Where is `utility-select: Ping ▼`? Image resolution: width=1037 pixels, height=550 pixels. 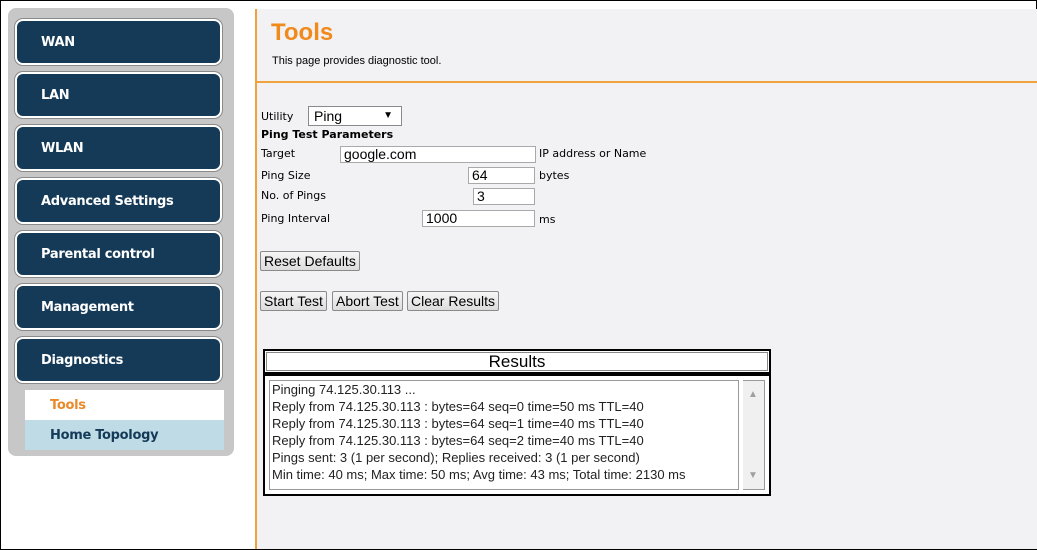 utility-select: Ping ▼ is located at coordinates (355, 116).